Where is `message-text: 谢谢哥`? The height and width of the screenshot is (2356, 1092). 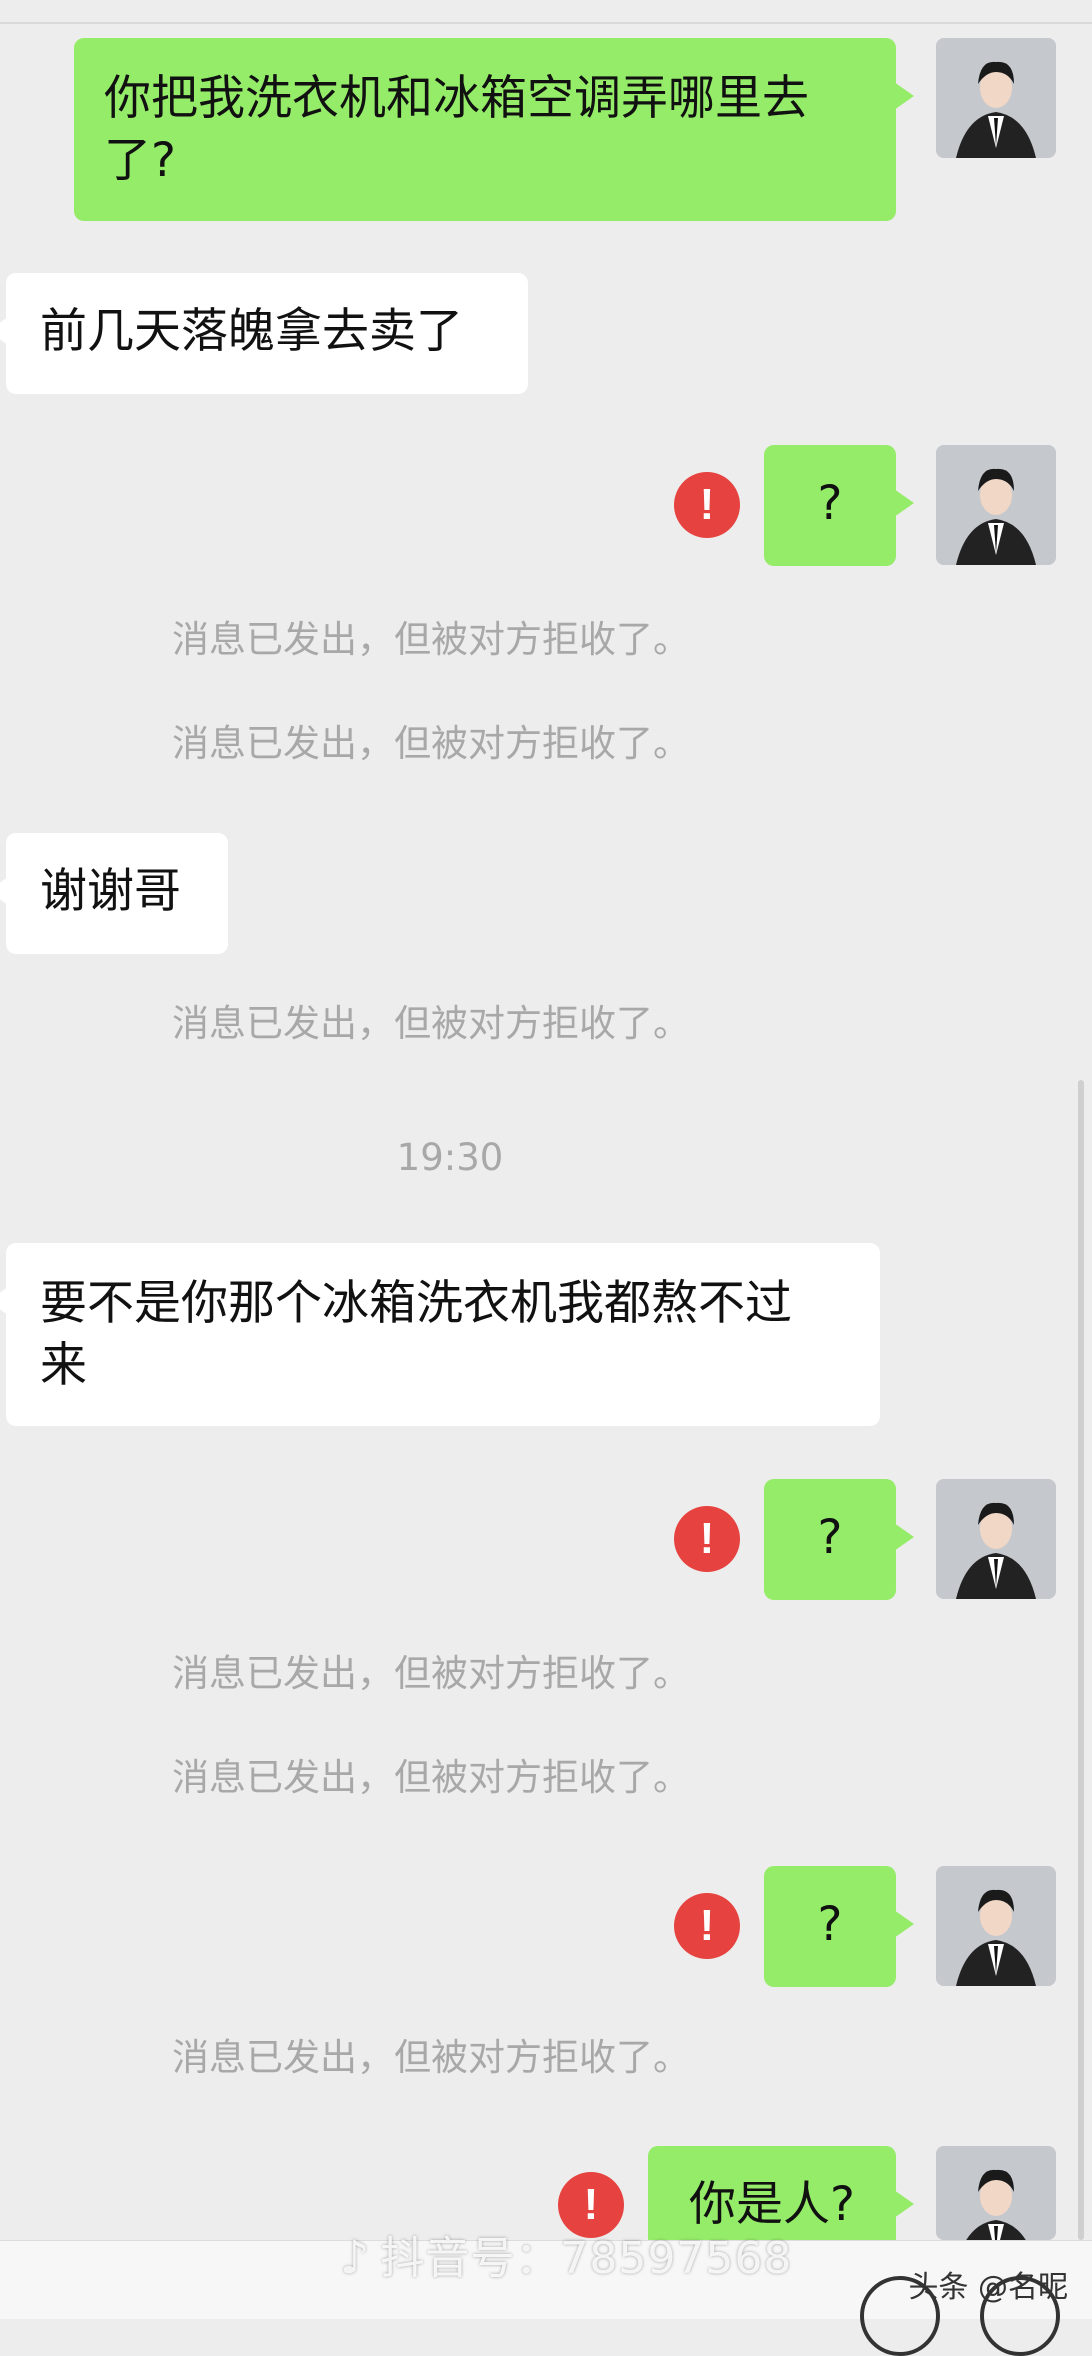 message-text: 谢谢哥 is located at coordinates (110, 891).